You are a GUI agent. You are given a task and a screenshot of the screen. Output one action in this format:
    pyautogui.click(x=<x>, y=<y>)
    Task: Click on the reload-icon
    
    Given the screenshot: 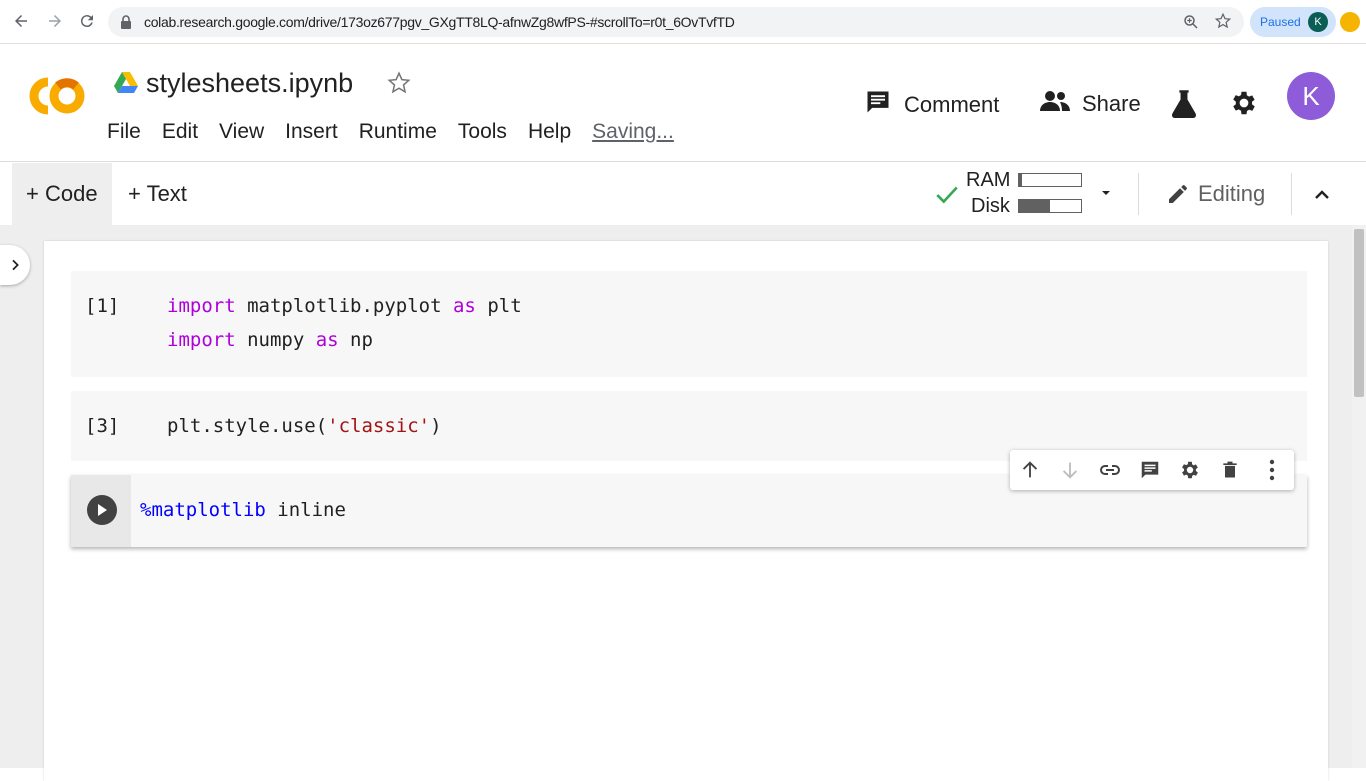 What is the action you would take?
    pyautogui.click(x=87, y=21)
    